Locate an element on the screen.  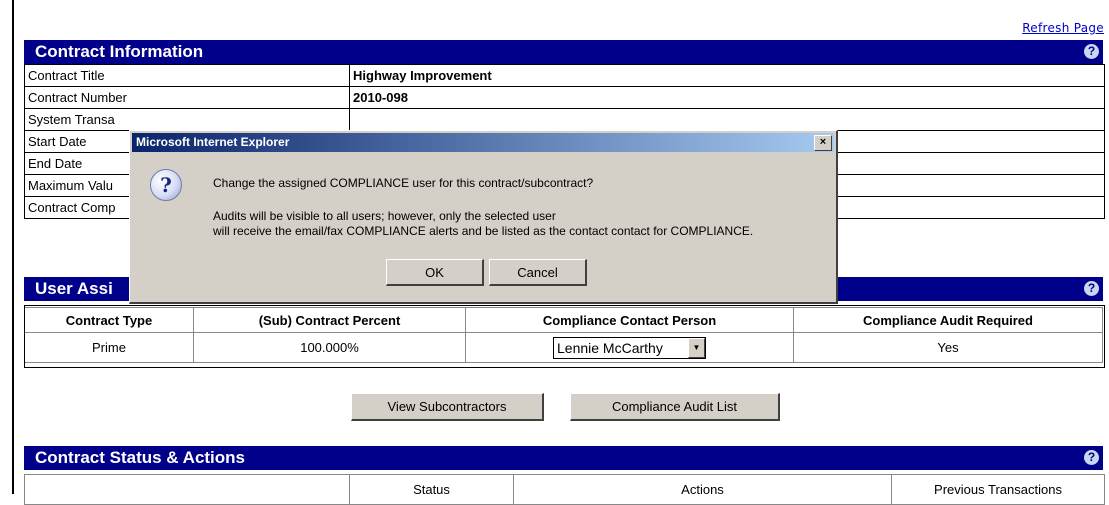
compliance-contact-value: Lennie McCarthy is located at coordinates (610, 347).